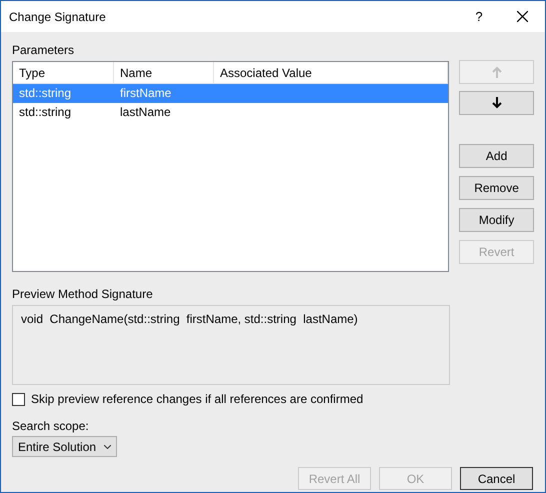 The width and height of the screenshot is (546, 493). What do you see at coordinates (522, 16) in the screenshot?
I see `close-icon` at bounding box center [522, 16].